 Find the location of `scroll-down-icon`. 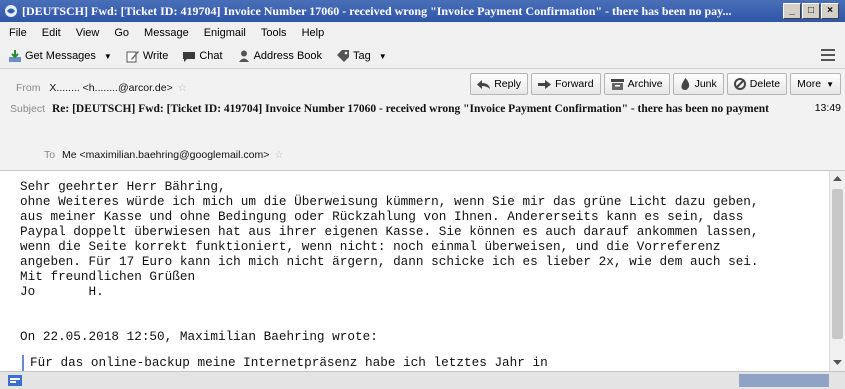

scroll-down-icon is located at coordinates (837, 362).